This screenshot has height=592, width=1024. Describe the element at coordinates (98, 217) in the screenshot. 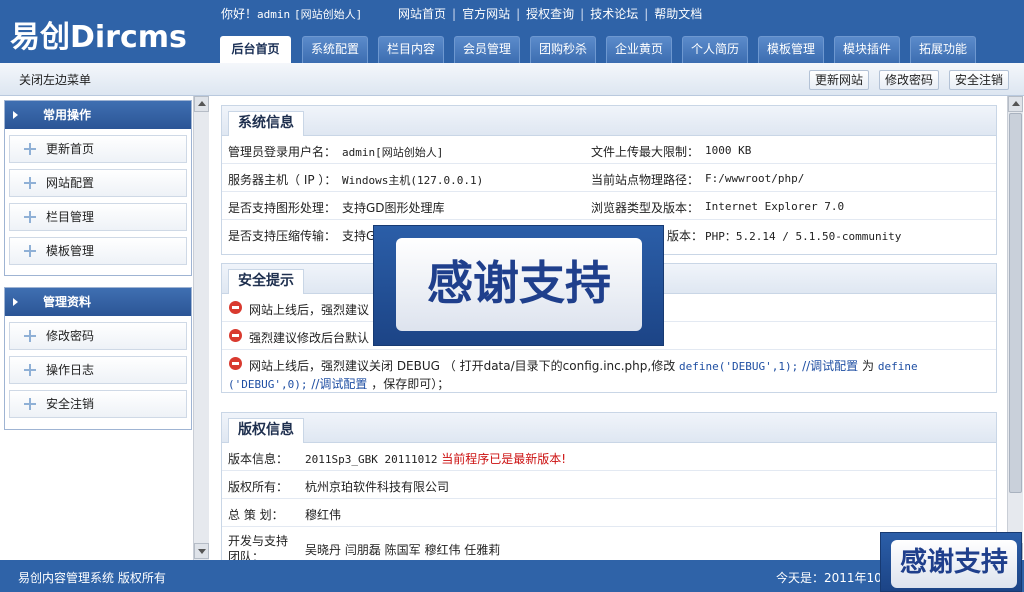

I see `sidebar-item-column-manage: 栏目管理` at that location.